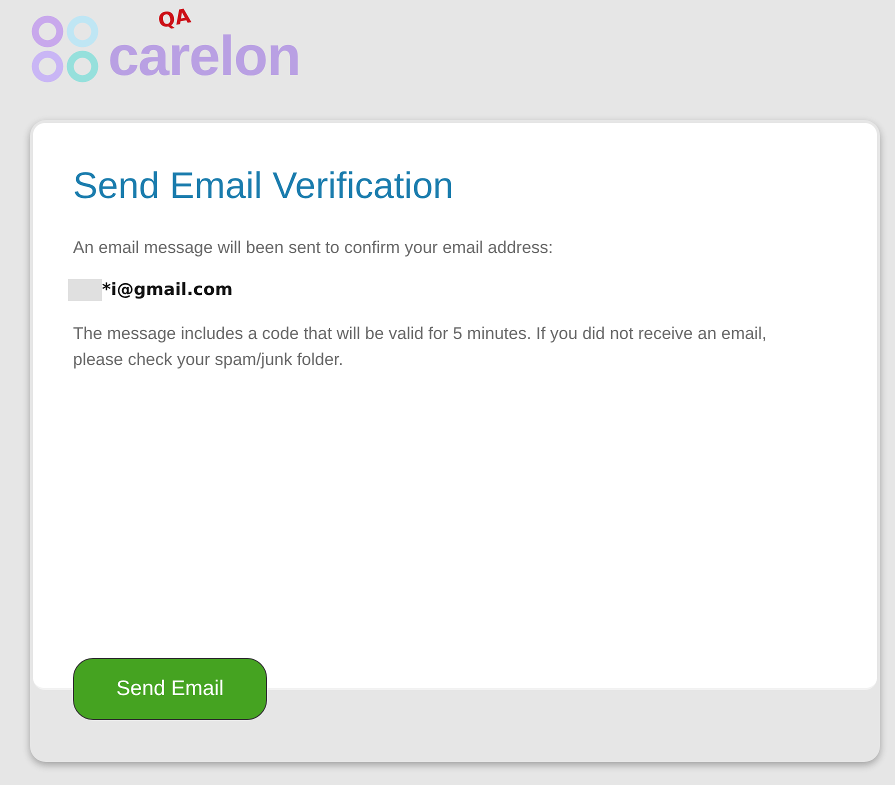 The image size is (895, 785). What do you see at coordinates (313, 248) in the screenshot?
I see `intro-text: An email message will been sent to confirm your email address:` at bounding box center [313, 248].